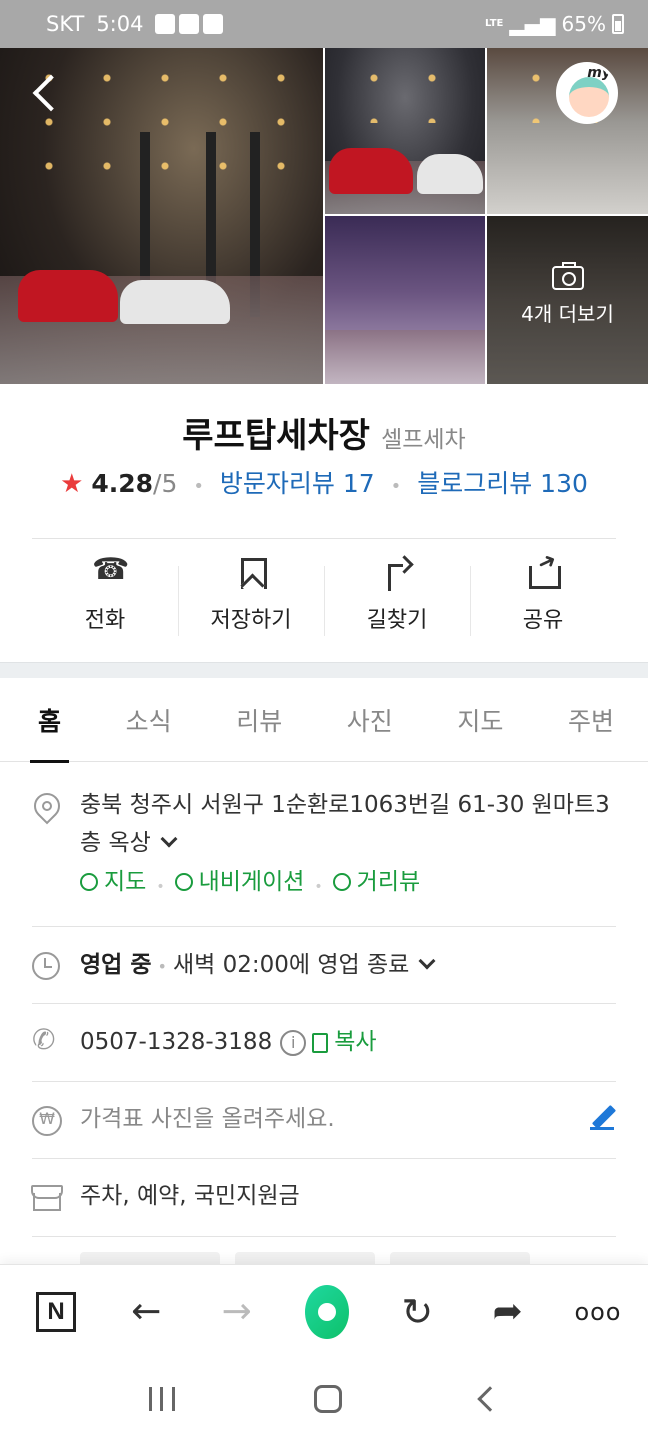  I want to click on copy-label: 복사, so click(355, 1042).